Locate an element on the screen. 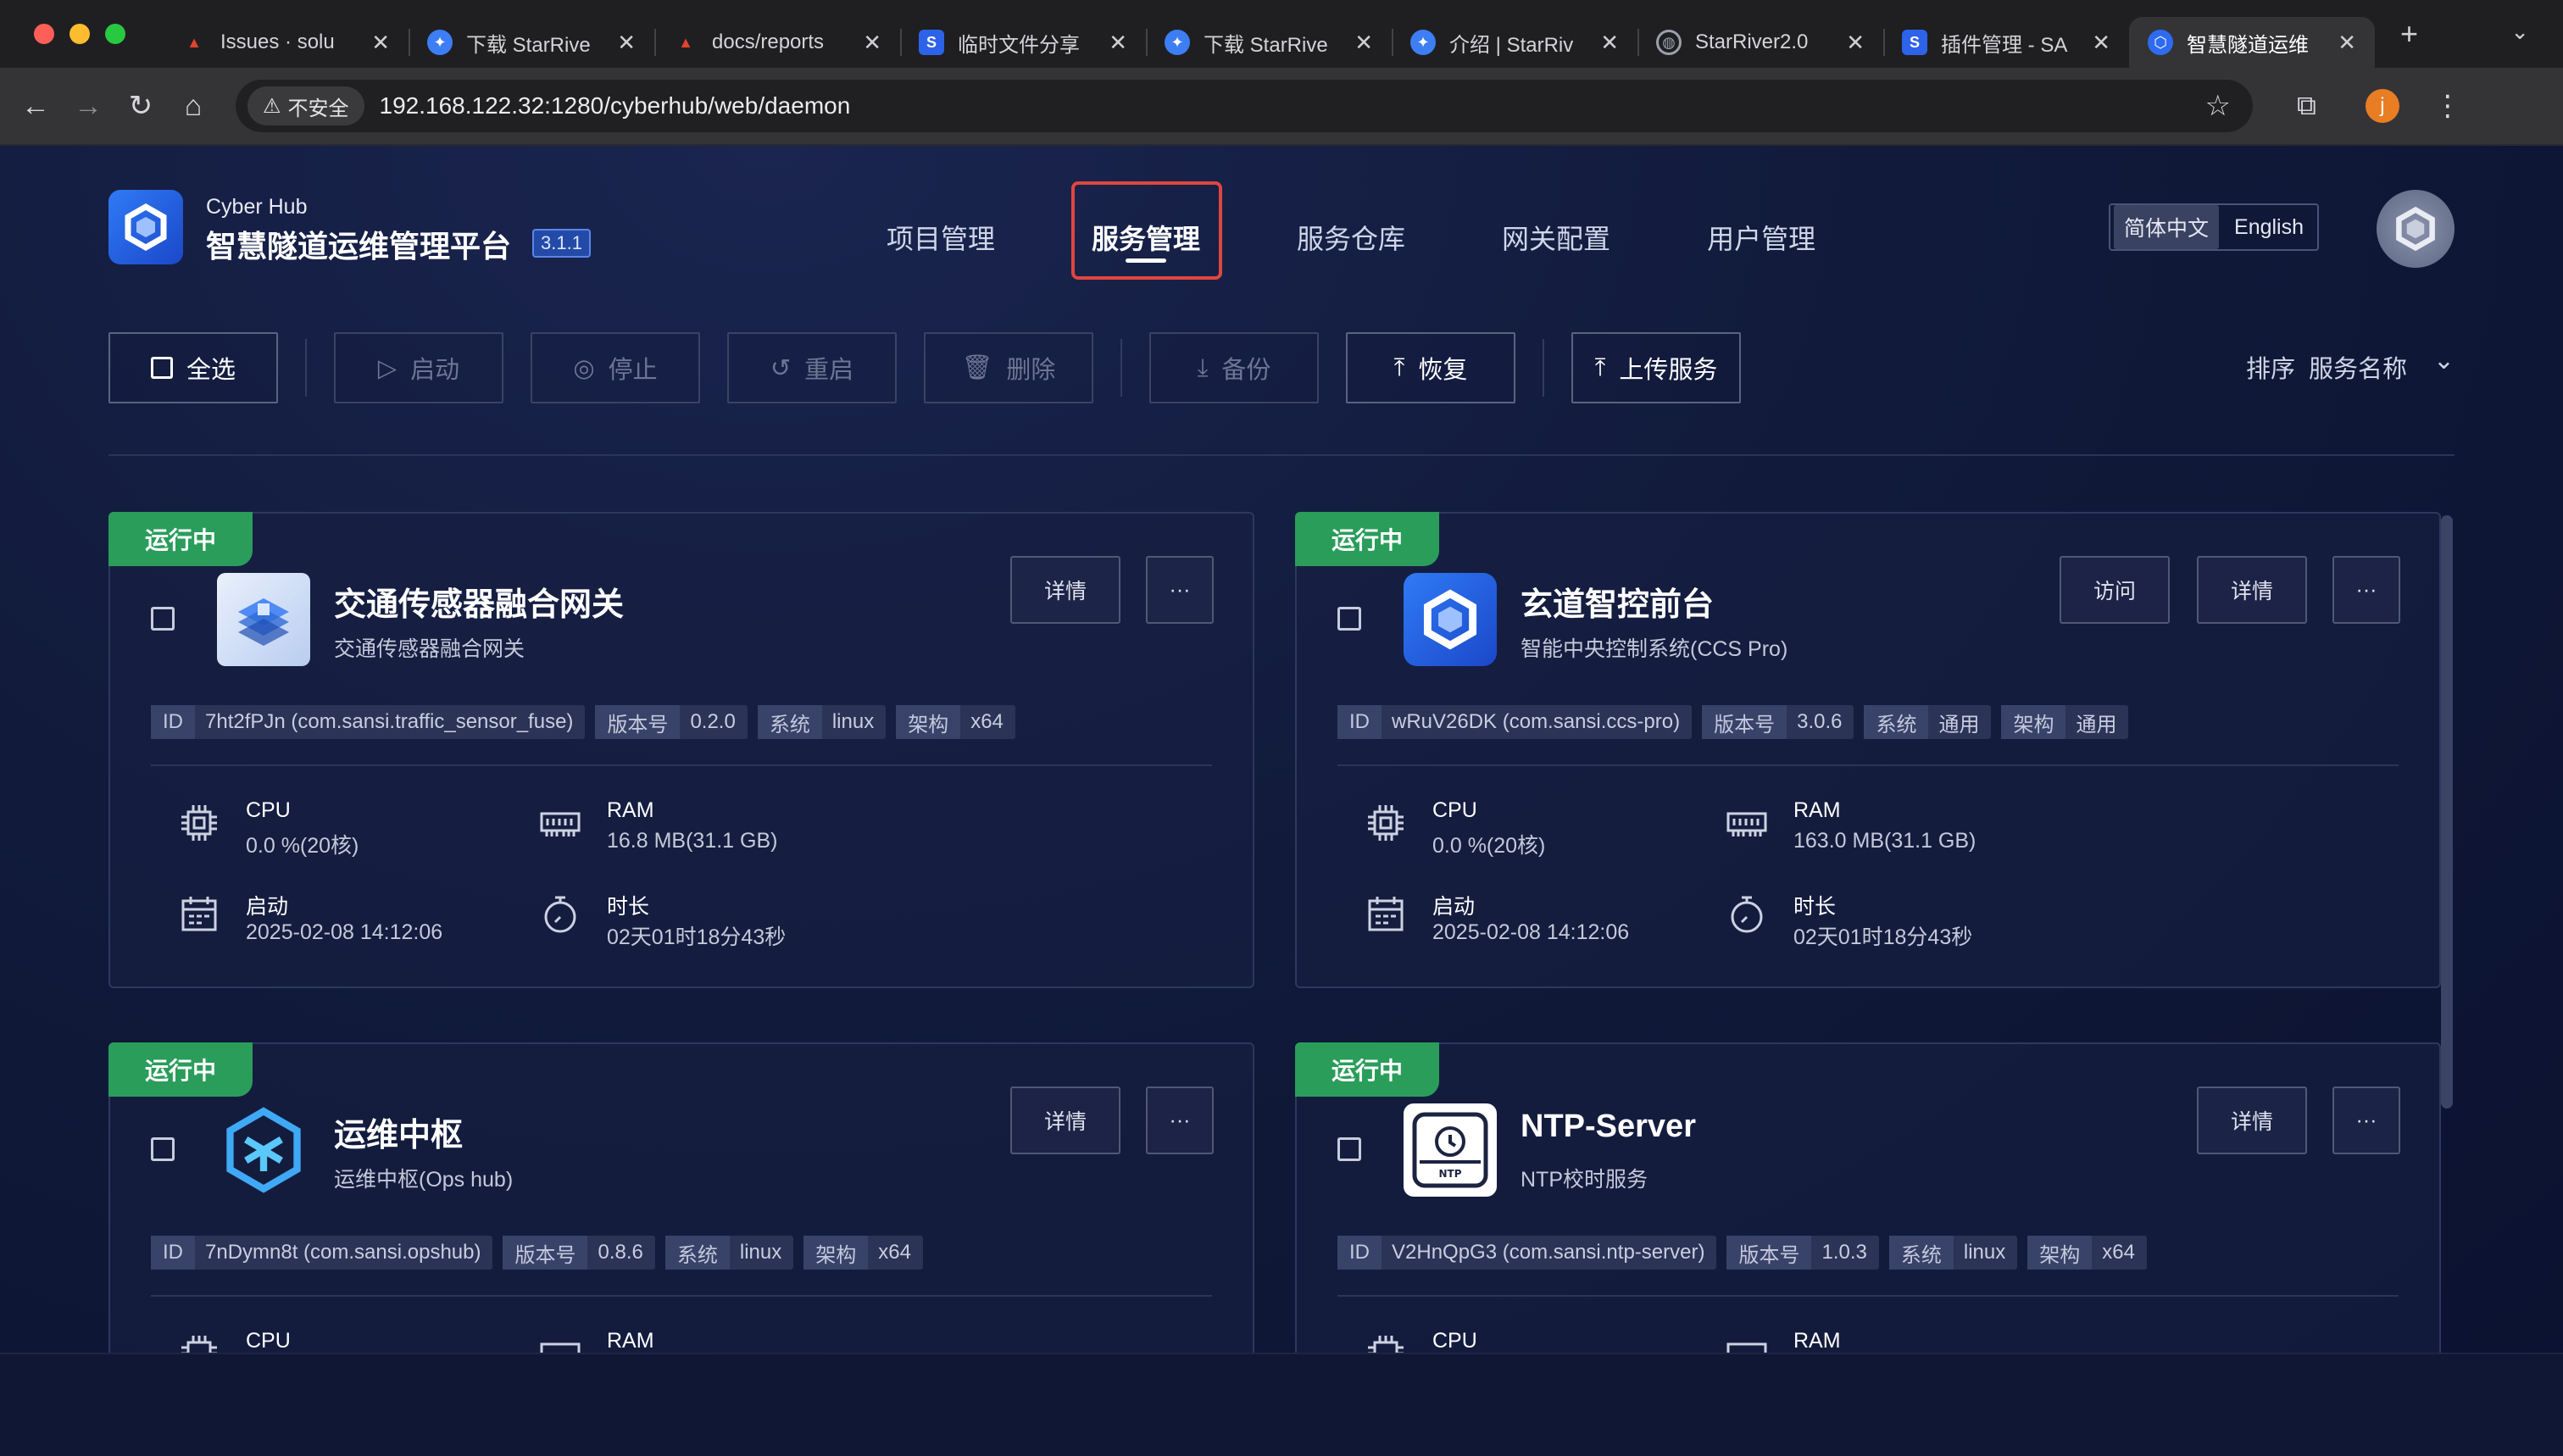 This screenshot has height=1456, width=2563. browser-tab: ✦ 介绍 | StarRiv ✕ is located at coordinates (1514, 43).